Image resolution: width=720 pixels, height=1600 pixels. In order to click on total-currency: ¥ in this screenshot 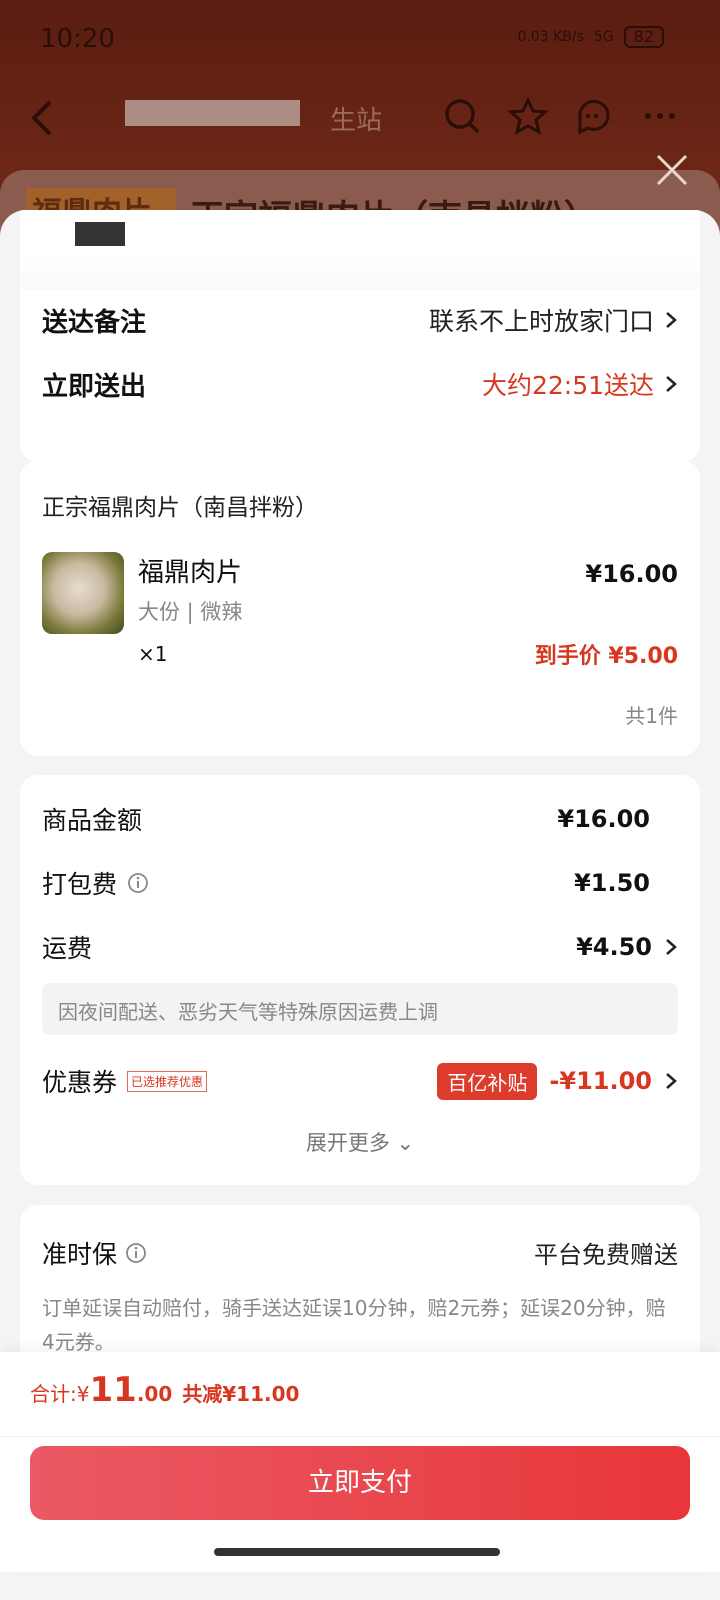, I will do `click(83, 1394)`.